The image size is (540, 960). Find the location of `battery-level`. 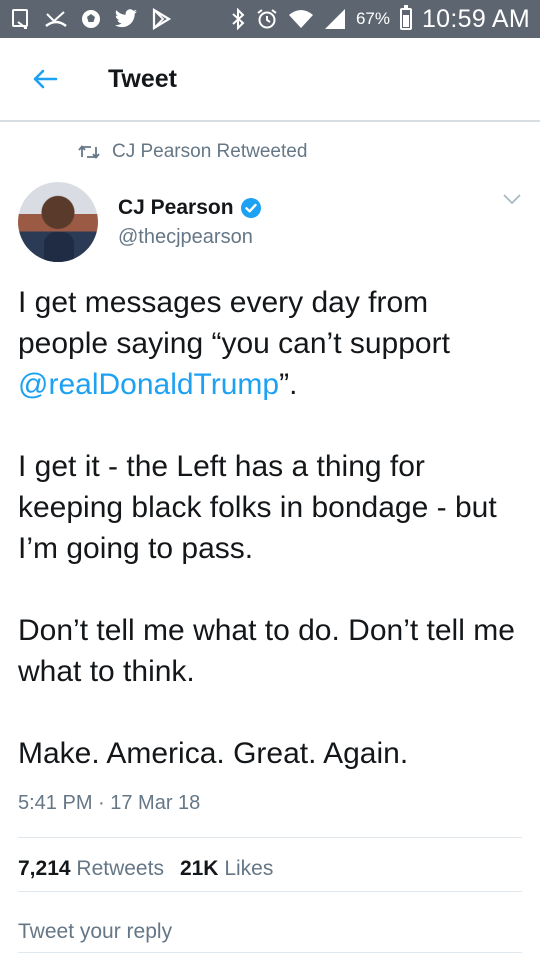

battery-level is located at coordinates (405, 20).